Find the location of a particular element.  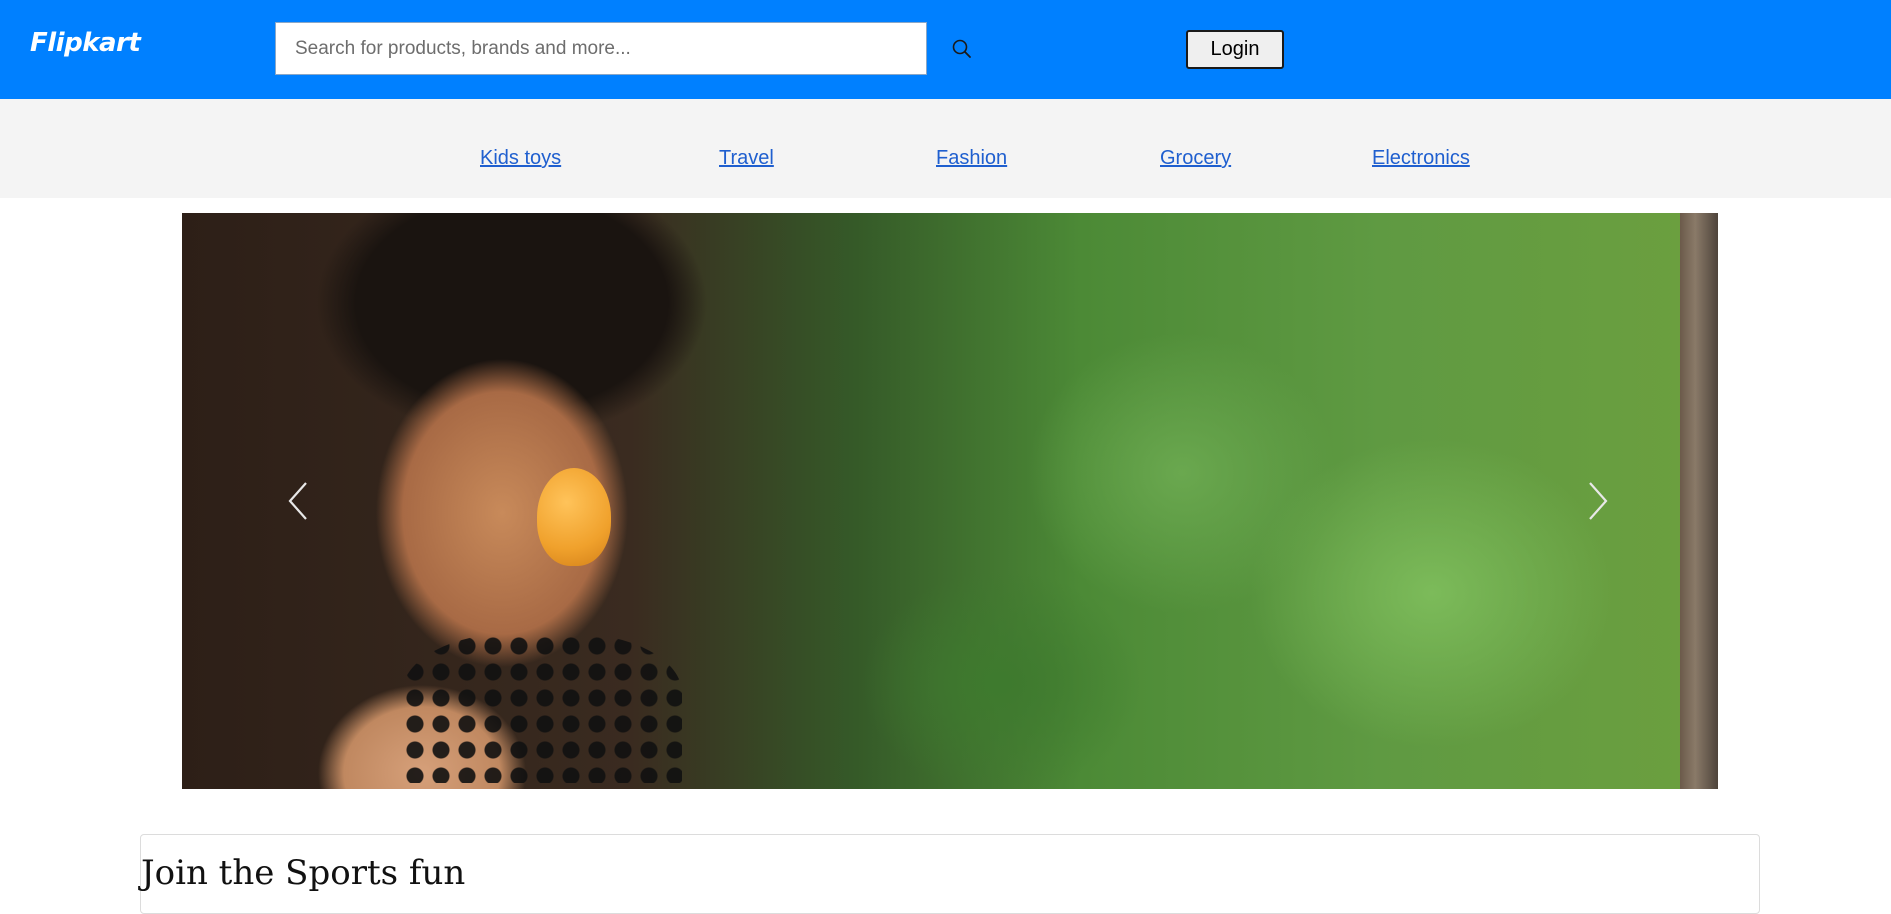

category-link-grocery: Grocery is located at coordinates (1195, 158).